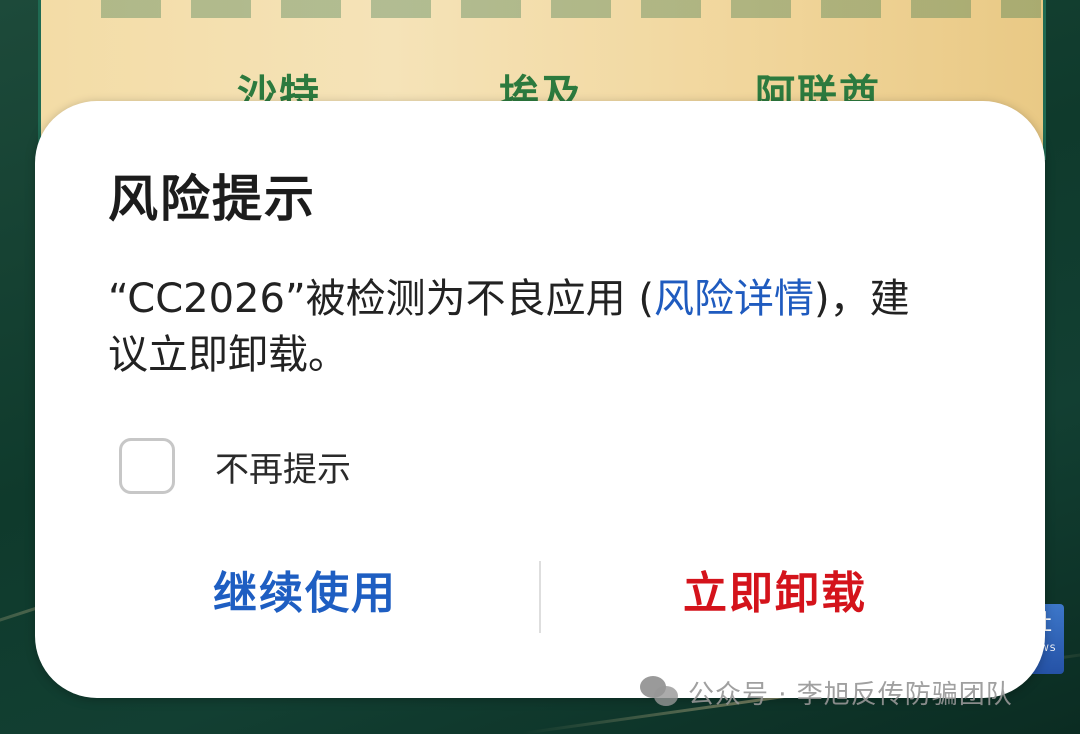 Image resolution: width=1080 pixels, height=734 pixels. Describe the element at coordinates (305, 594) in the screenshot. I see `continue-using-button: 继续使用` at that location.